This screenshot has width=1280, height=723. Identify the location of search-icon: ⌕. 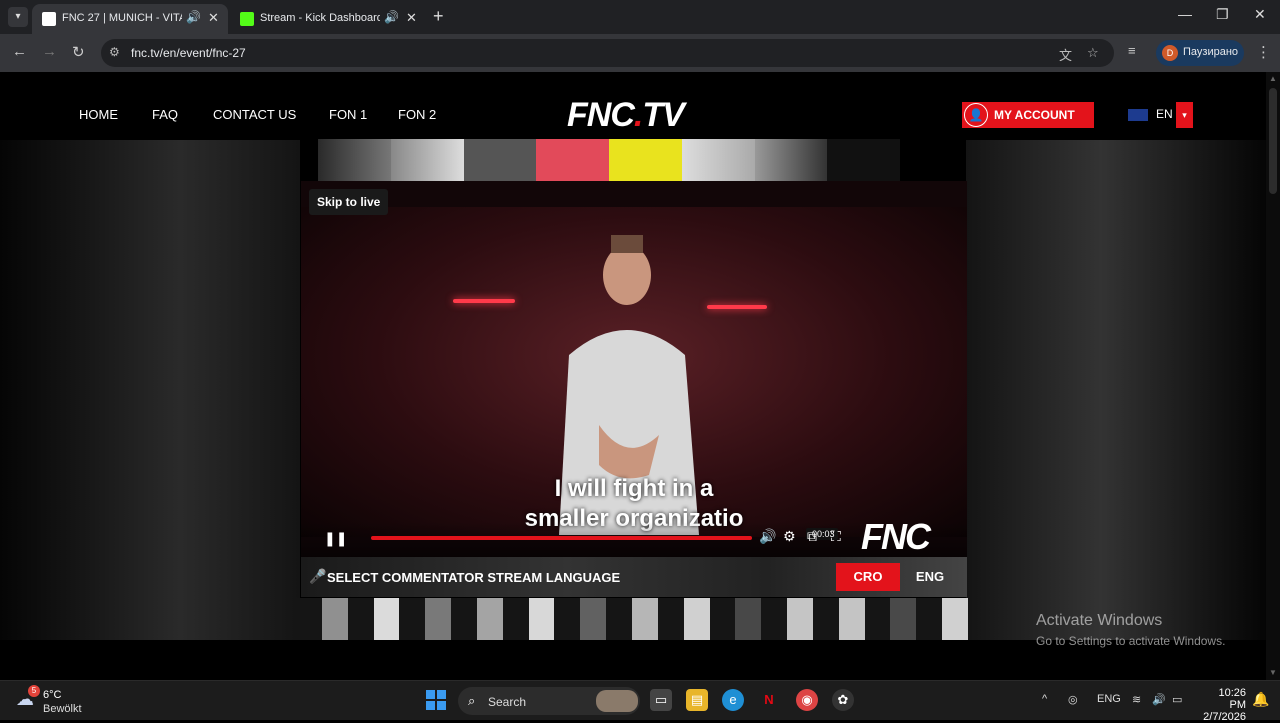
(472, 700).